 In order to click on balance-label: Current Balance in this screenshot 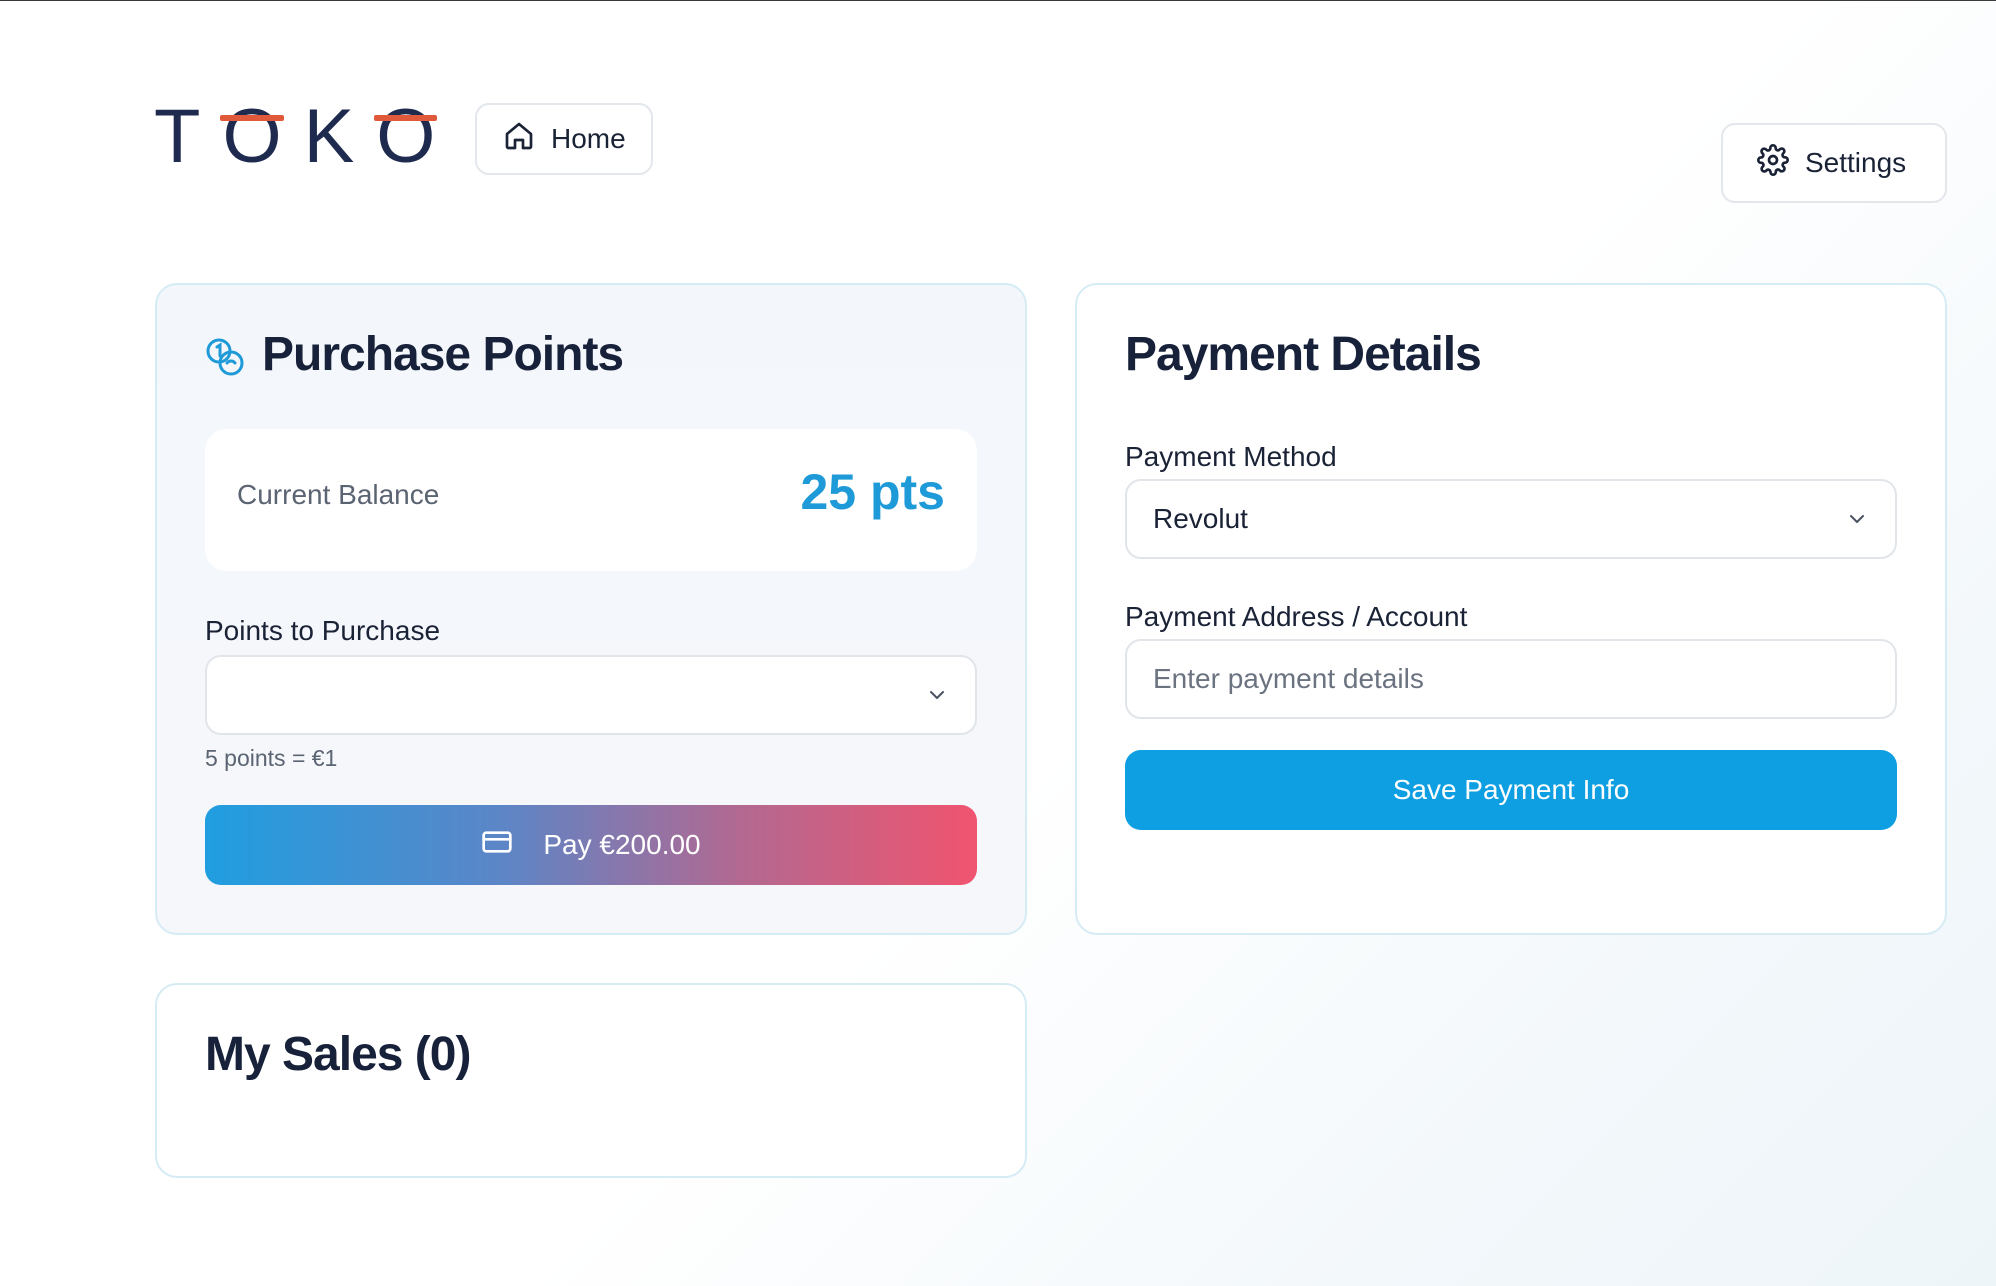, I will do `click(338, 494)`.